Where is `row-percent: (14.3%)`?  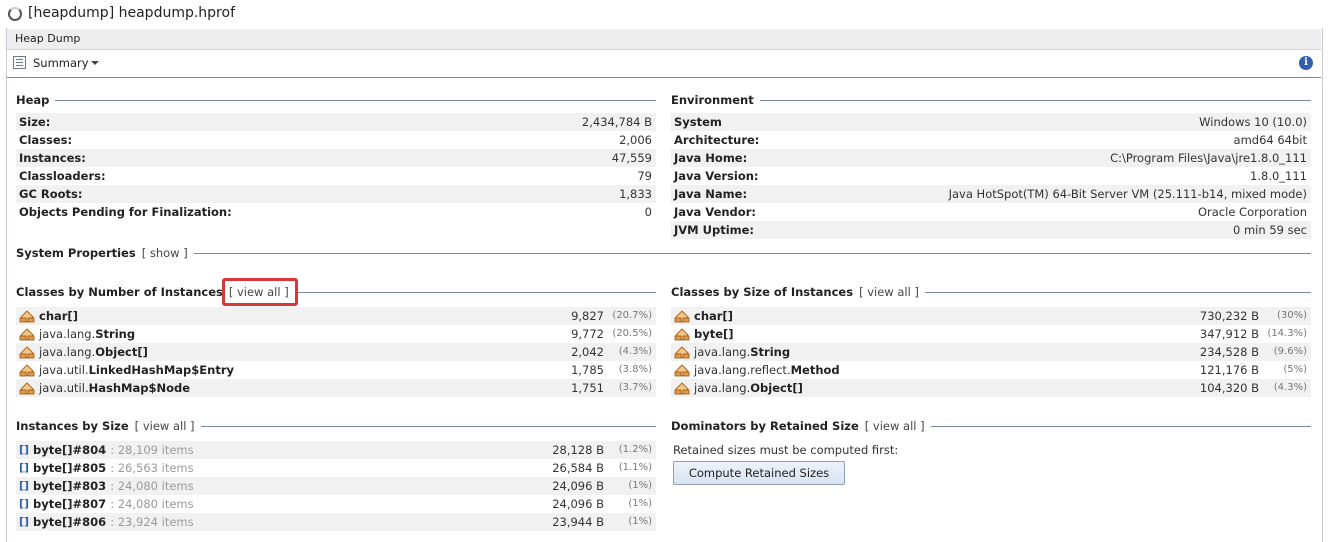 row-percent: (14.3%) is located at coordinates (1287, 333).